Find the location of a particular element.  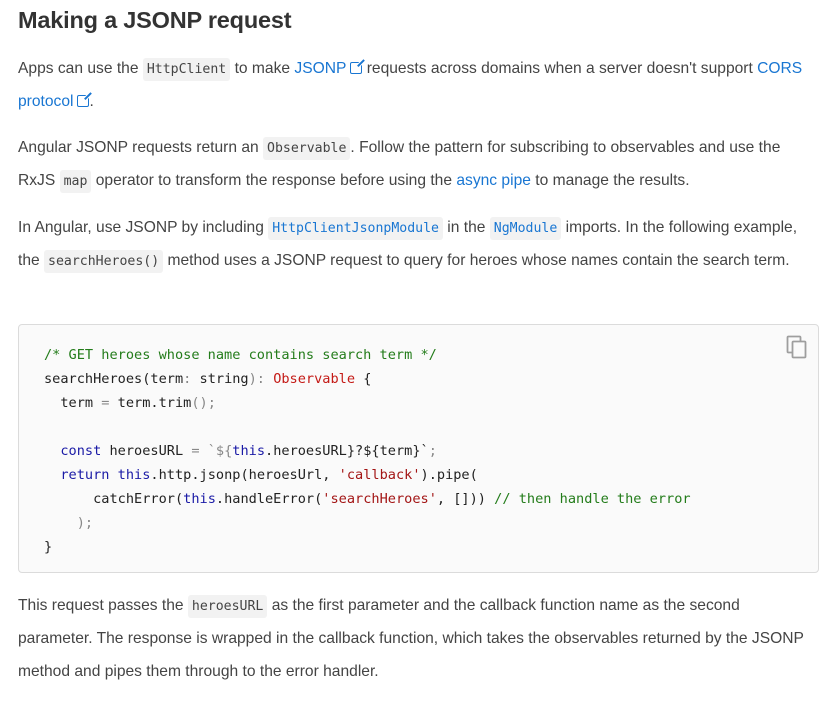

heroesurl-code: heroesURL is located at coordinates (227, 606).